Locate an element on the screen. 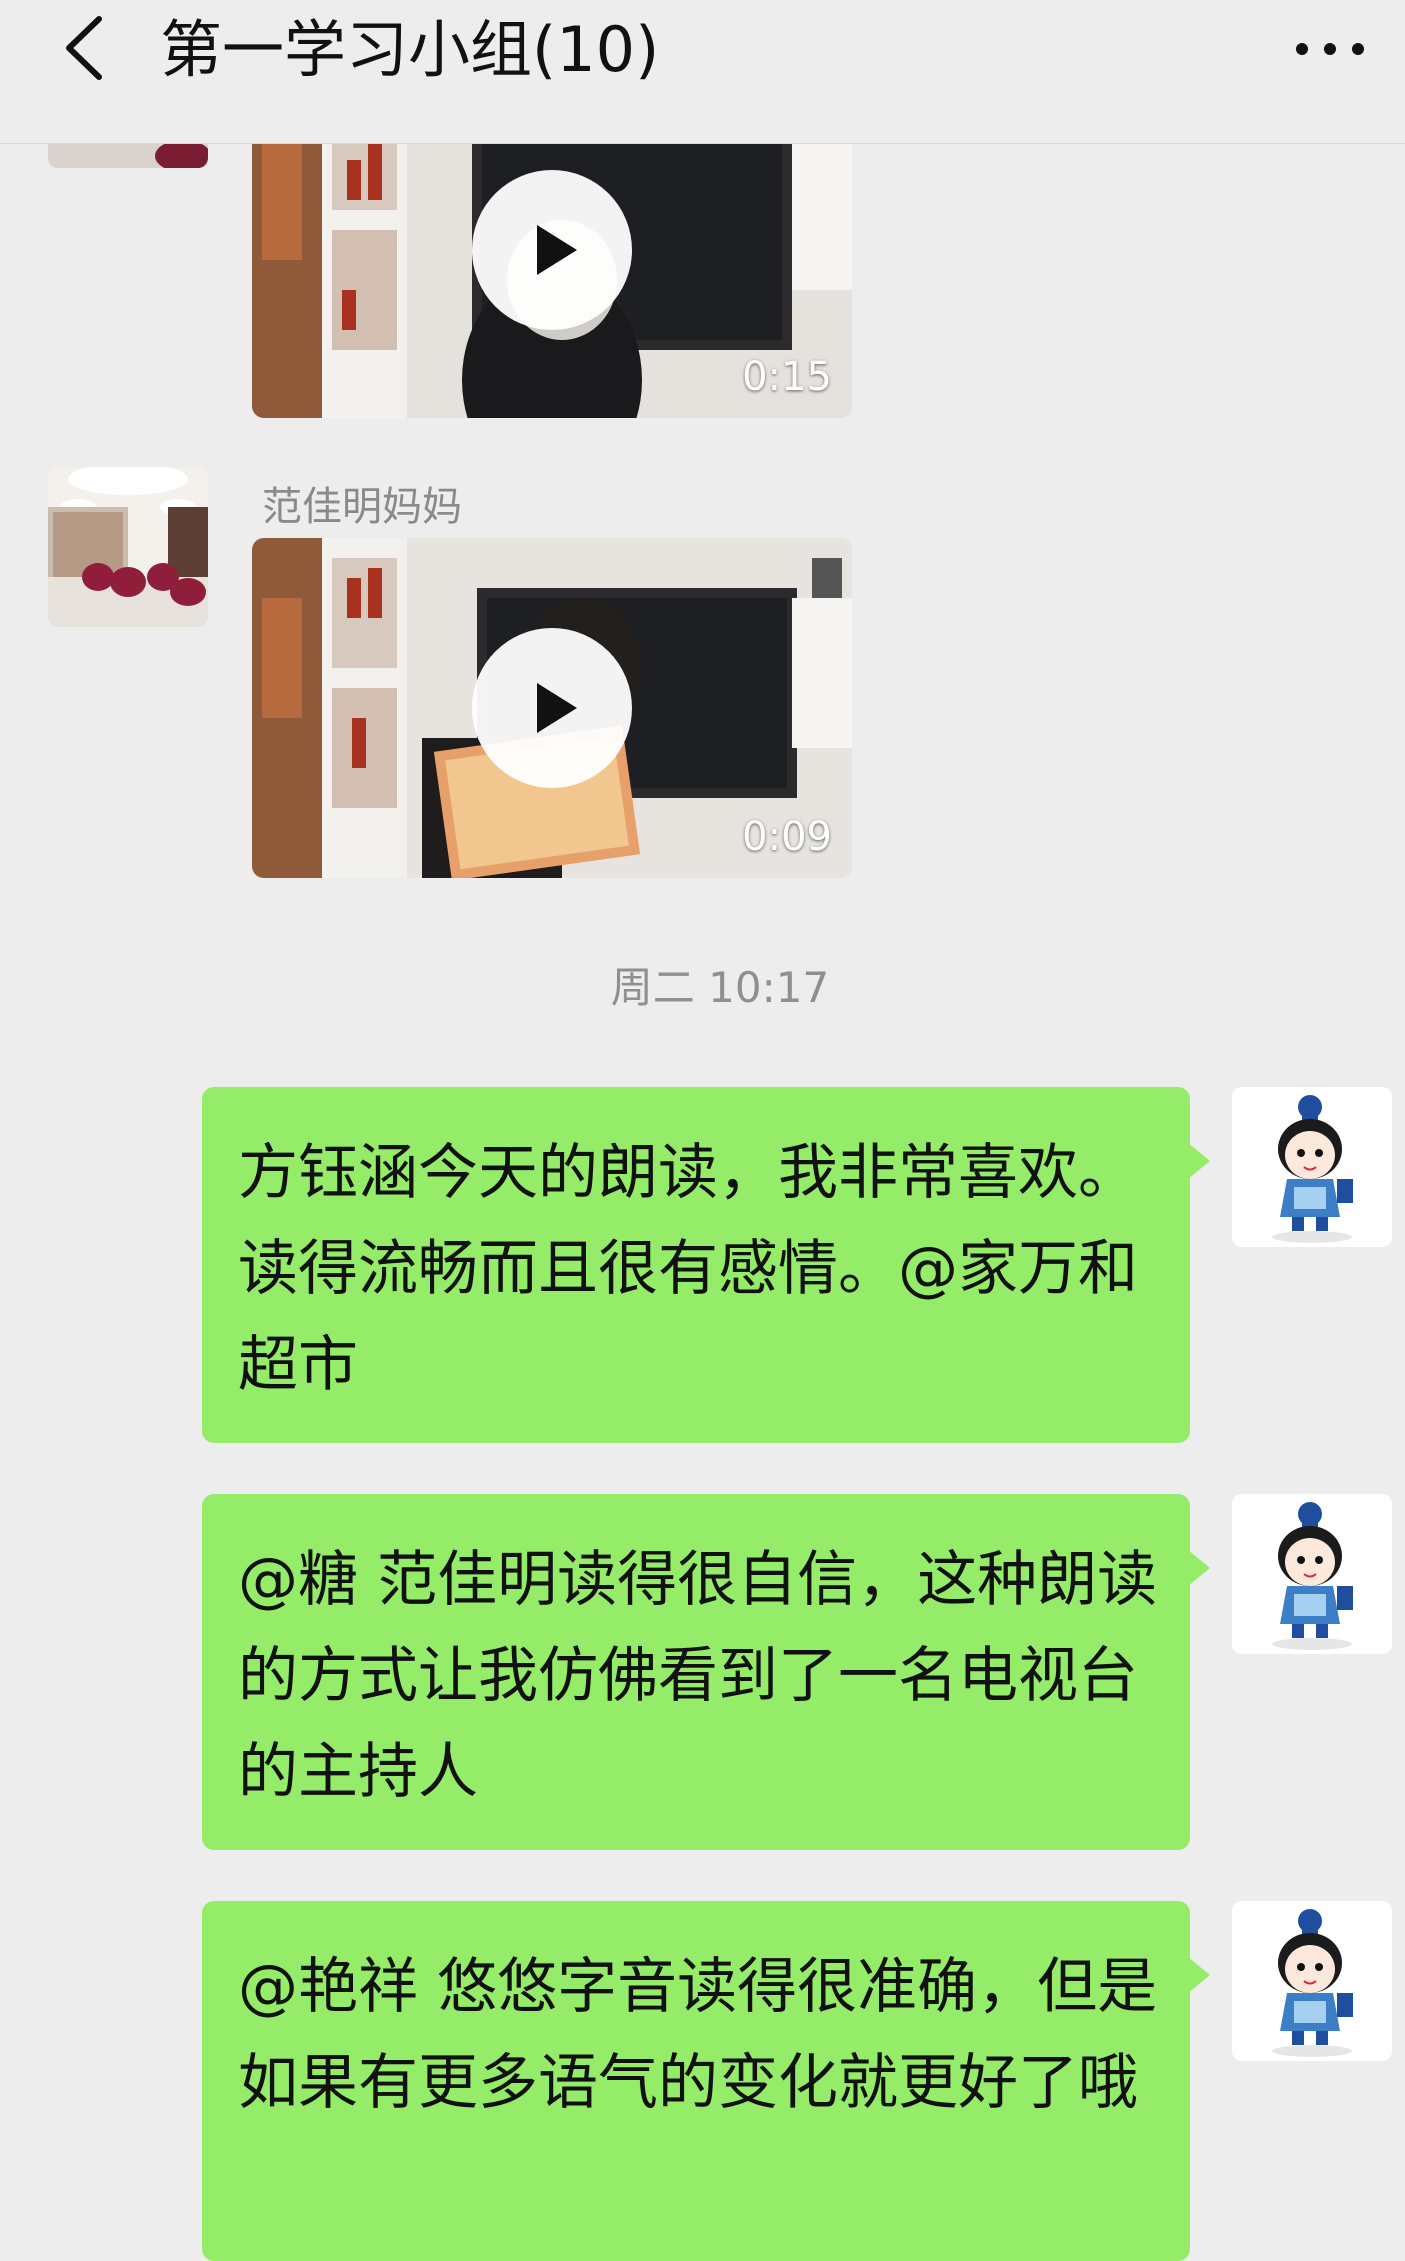 The height and width of the screenshot is (2261, 1405). back-button is located at coordinates (83, 50).